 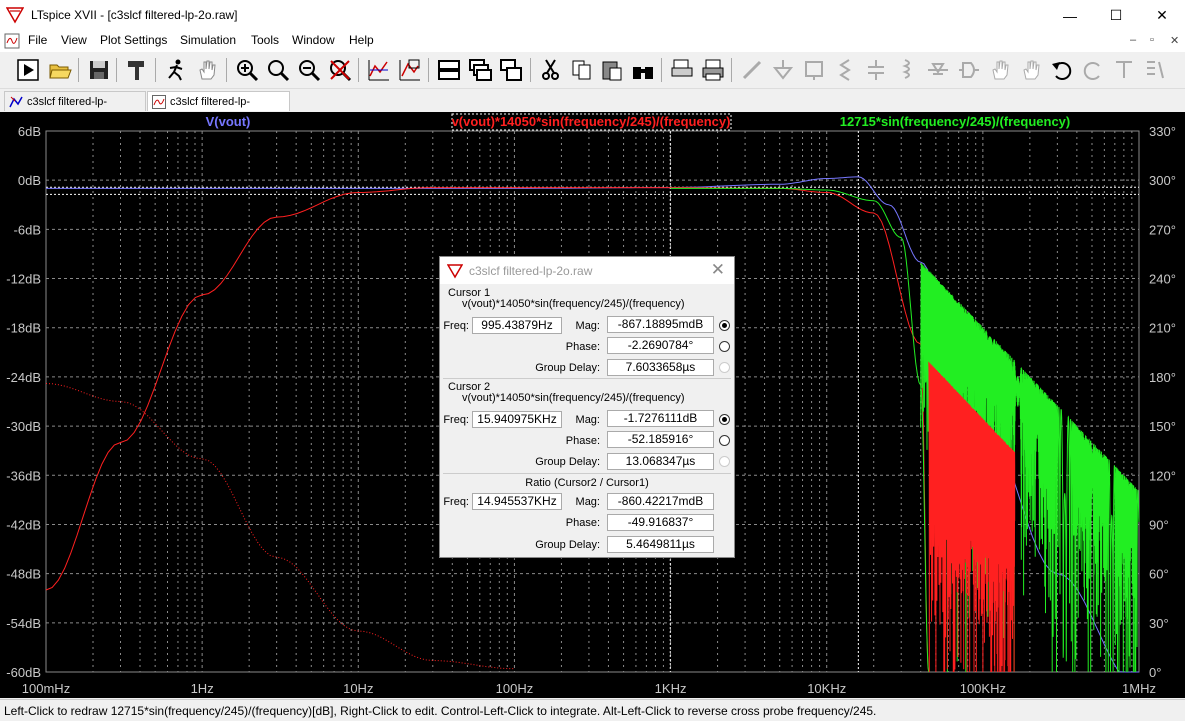 I want to click on close-button: ✕, so click(x=1162, y=15).